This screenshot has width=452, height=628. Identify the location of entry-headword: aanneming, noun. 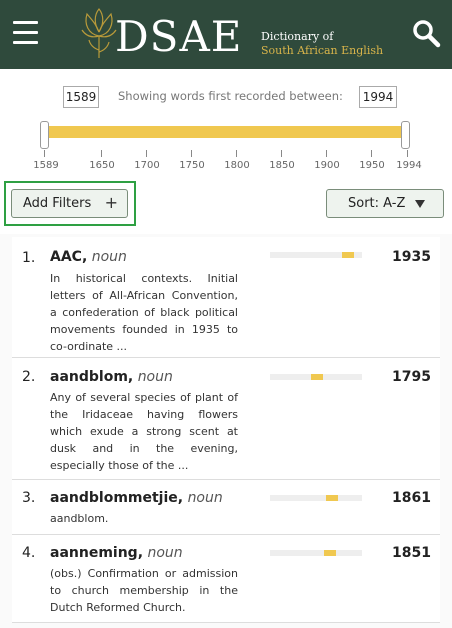
(116, 553).